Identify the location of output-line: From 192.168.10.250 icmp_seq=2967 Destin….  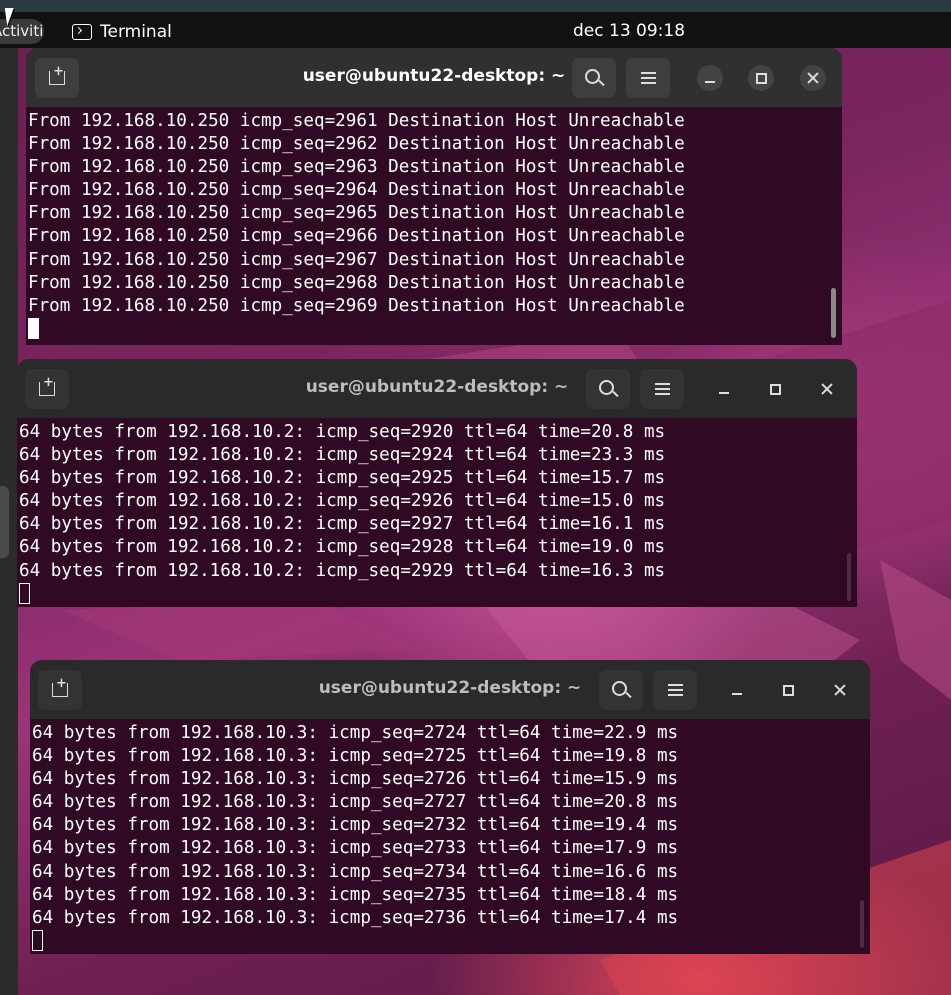
(356, 259).